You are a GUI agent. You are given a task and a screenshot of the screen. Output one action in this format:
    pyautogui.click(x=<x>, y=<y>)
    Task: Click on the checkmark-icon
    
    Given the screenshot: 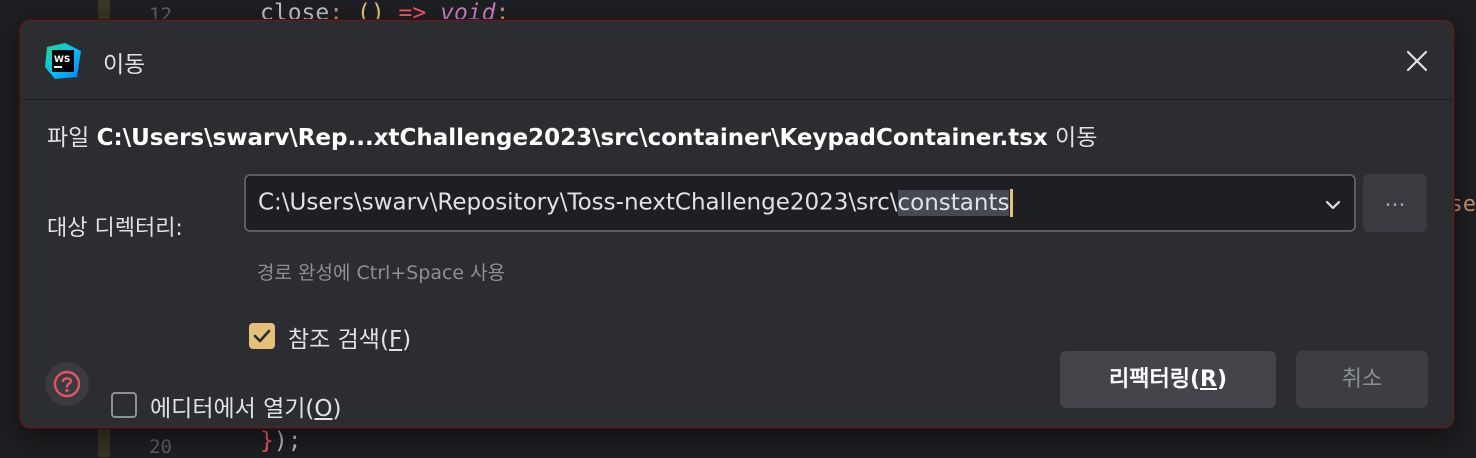 What is the action you would take?
    pyautogui.click(x=262, y=336)
    